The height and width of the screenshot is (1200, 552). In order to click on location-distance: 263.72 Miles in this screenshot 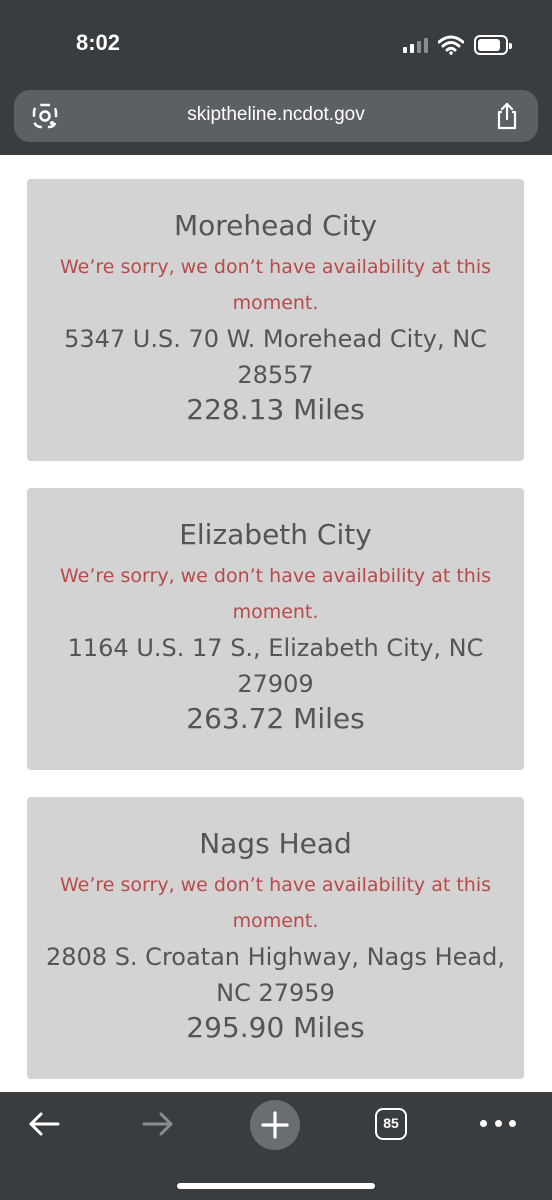, I will do `click(275, 718)`.